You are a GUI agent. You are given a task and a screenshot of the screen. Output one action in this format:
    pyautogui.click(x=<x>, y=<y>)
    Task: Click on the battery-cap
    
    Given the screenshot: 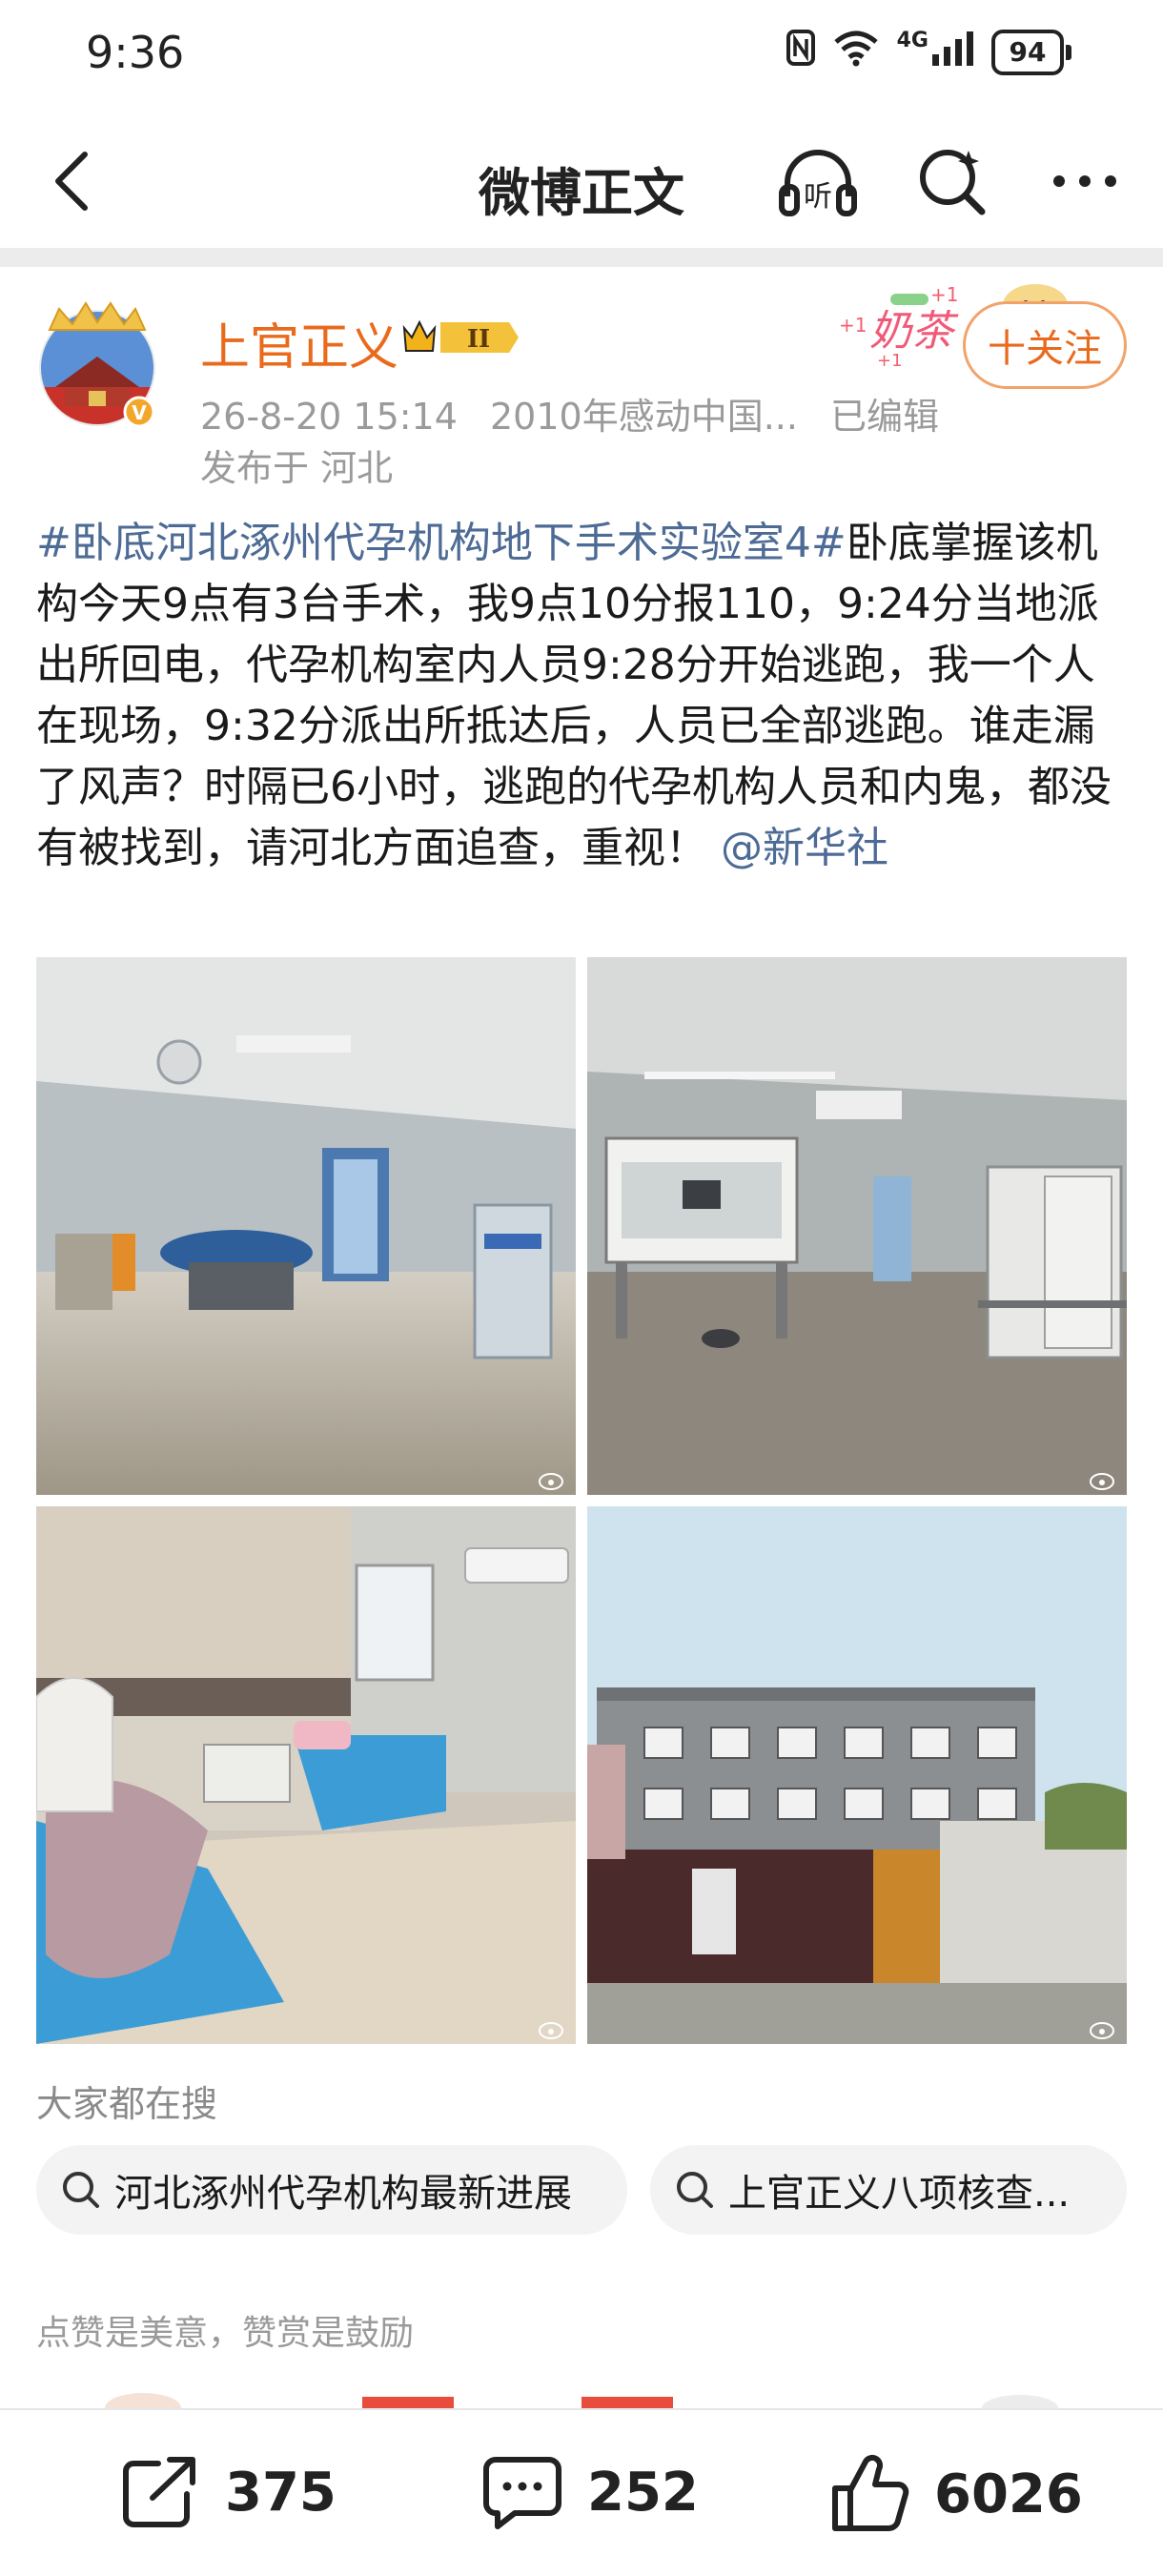 What is the action you would take?
    pyautogui.click(x=1068, y=52)
    